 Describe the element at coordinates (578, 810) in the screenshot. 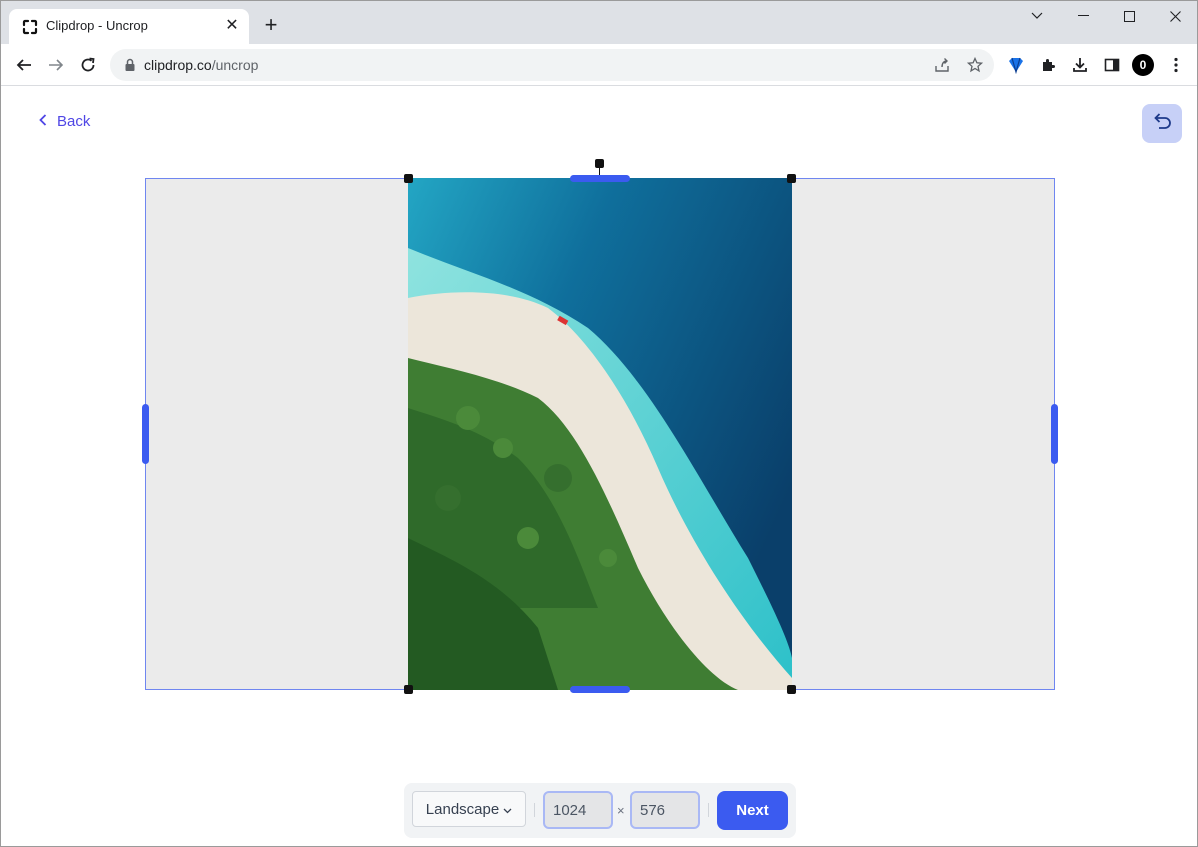

I see `width-input` at that location.